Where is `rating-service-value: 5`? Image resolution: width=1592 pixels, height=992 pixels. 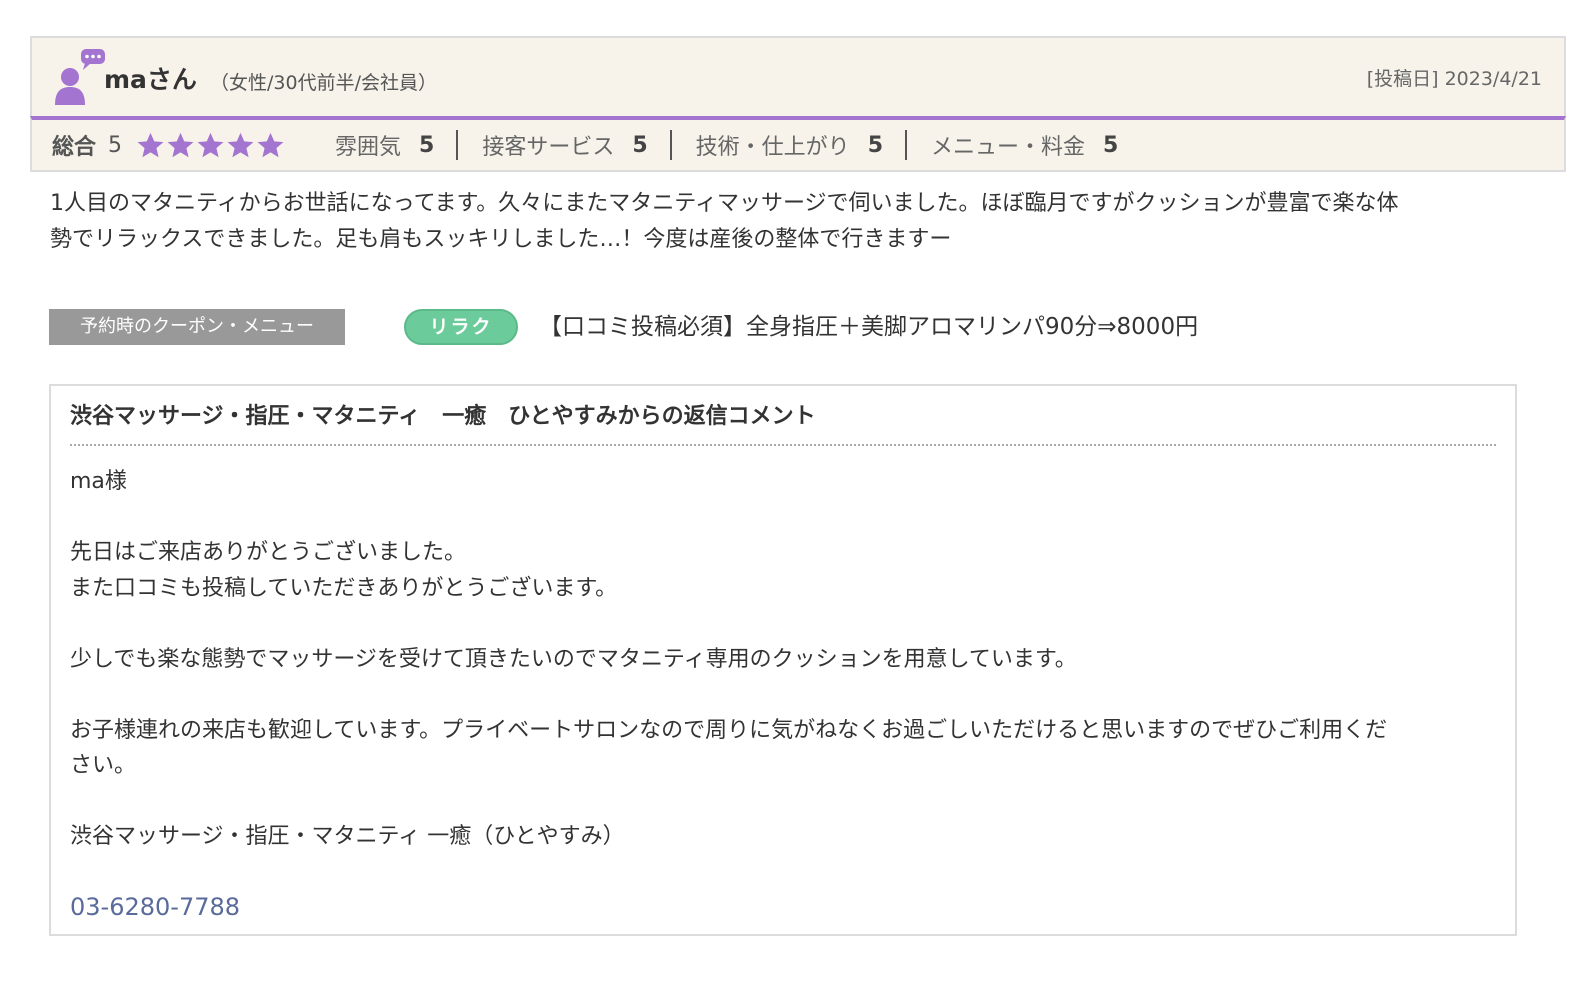 rating-service-value: 5 is located at coordinates (640, 145).